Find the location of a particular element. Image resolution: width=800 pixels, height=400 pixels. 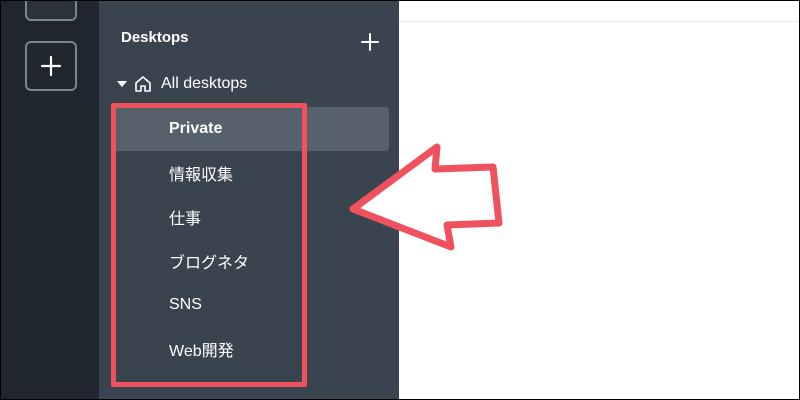

desktop-tile is located at coordinates (51, 11).